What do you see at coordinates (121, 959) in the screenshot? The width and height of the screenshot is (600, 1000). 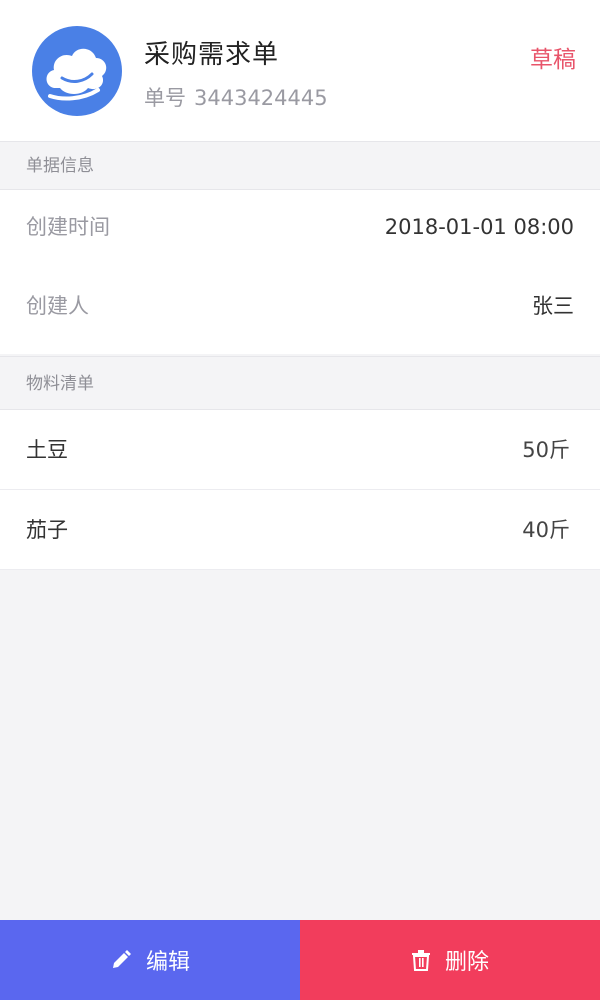 I see `pencil-icon` at bounding box center [121, 959].